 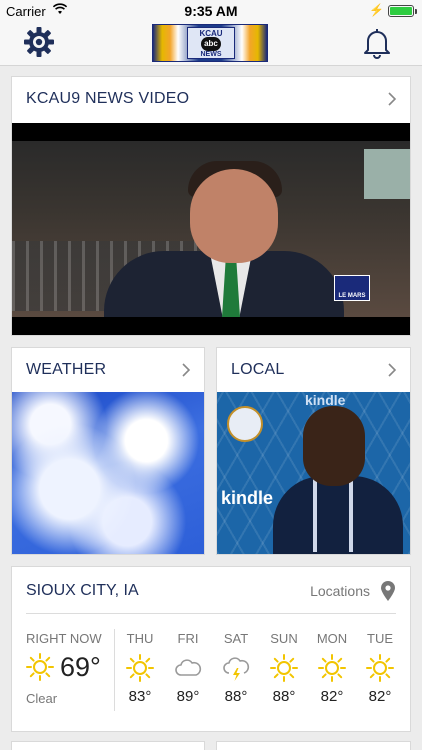 What do you see at coordinates (140, 696) in the screenshot?
I see `forecast-temp: 83°` at bounding box center [140, 696].